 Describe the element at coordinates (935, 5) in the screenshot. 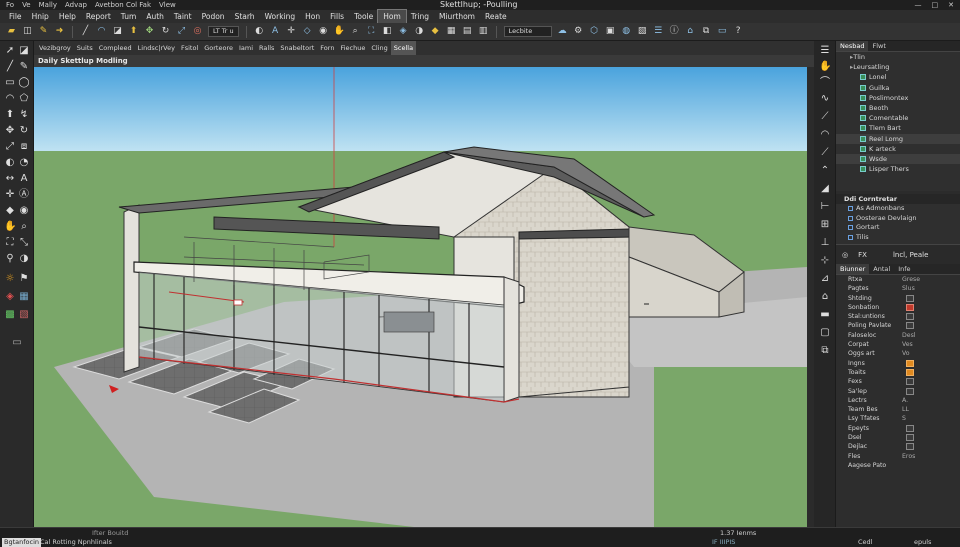

I see `maximize-icon: □` at that location.